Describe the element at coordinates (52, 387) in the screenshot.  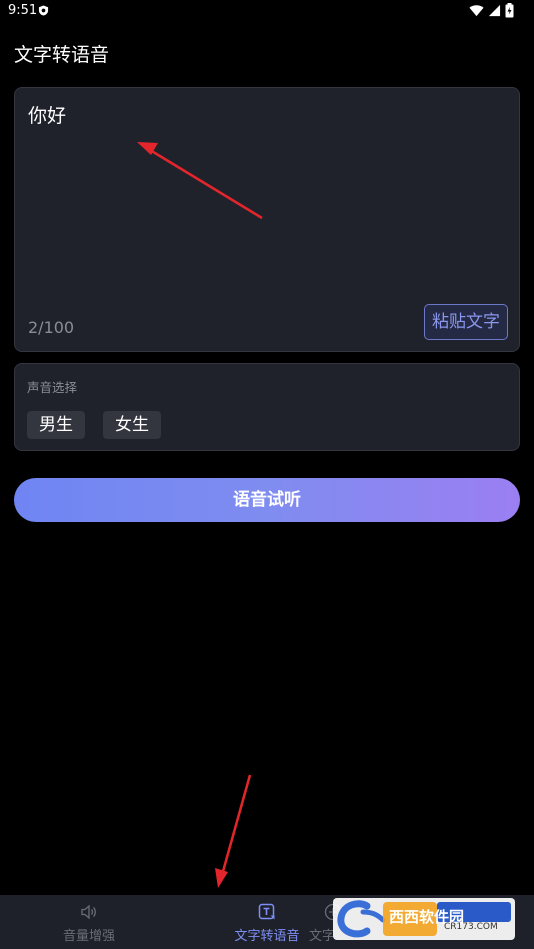
I see `voice-selection-label: 声音选择` at that location.